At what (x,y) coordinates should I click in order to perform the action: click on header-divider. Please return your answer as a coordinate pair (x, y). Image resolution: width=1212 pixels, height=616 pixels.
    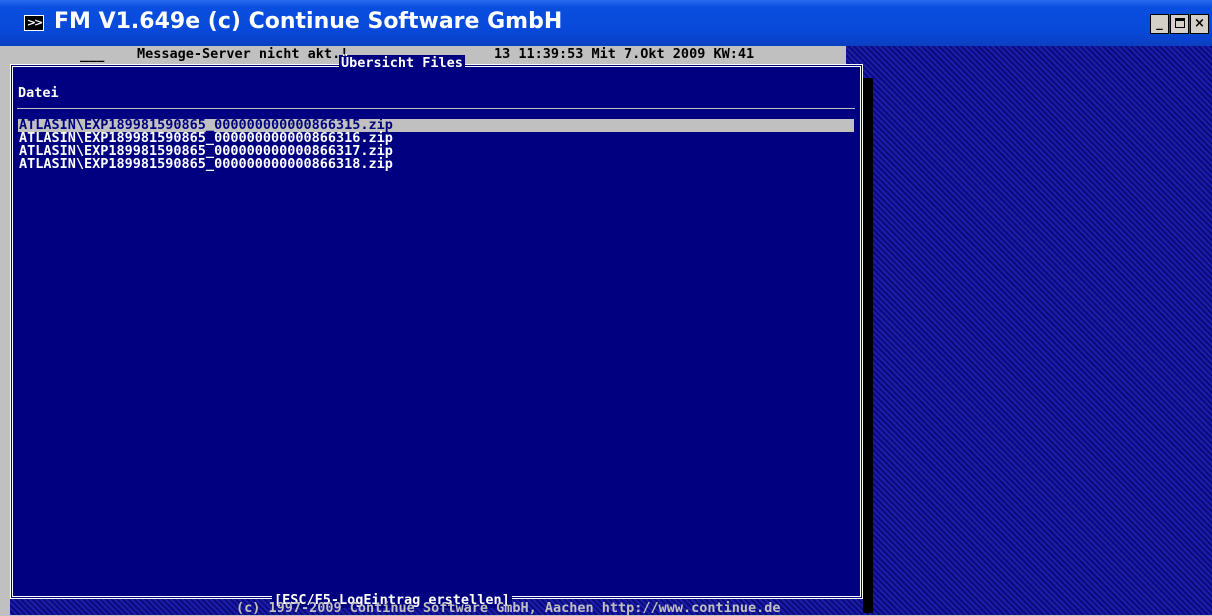
    Looking at the image, I should click on (436, 108).